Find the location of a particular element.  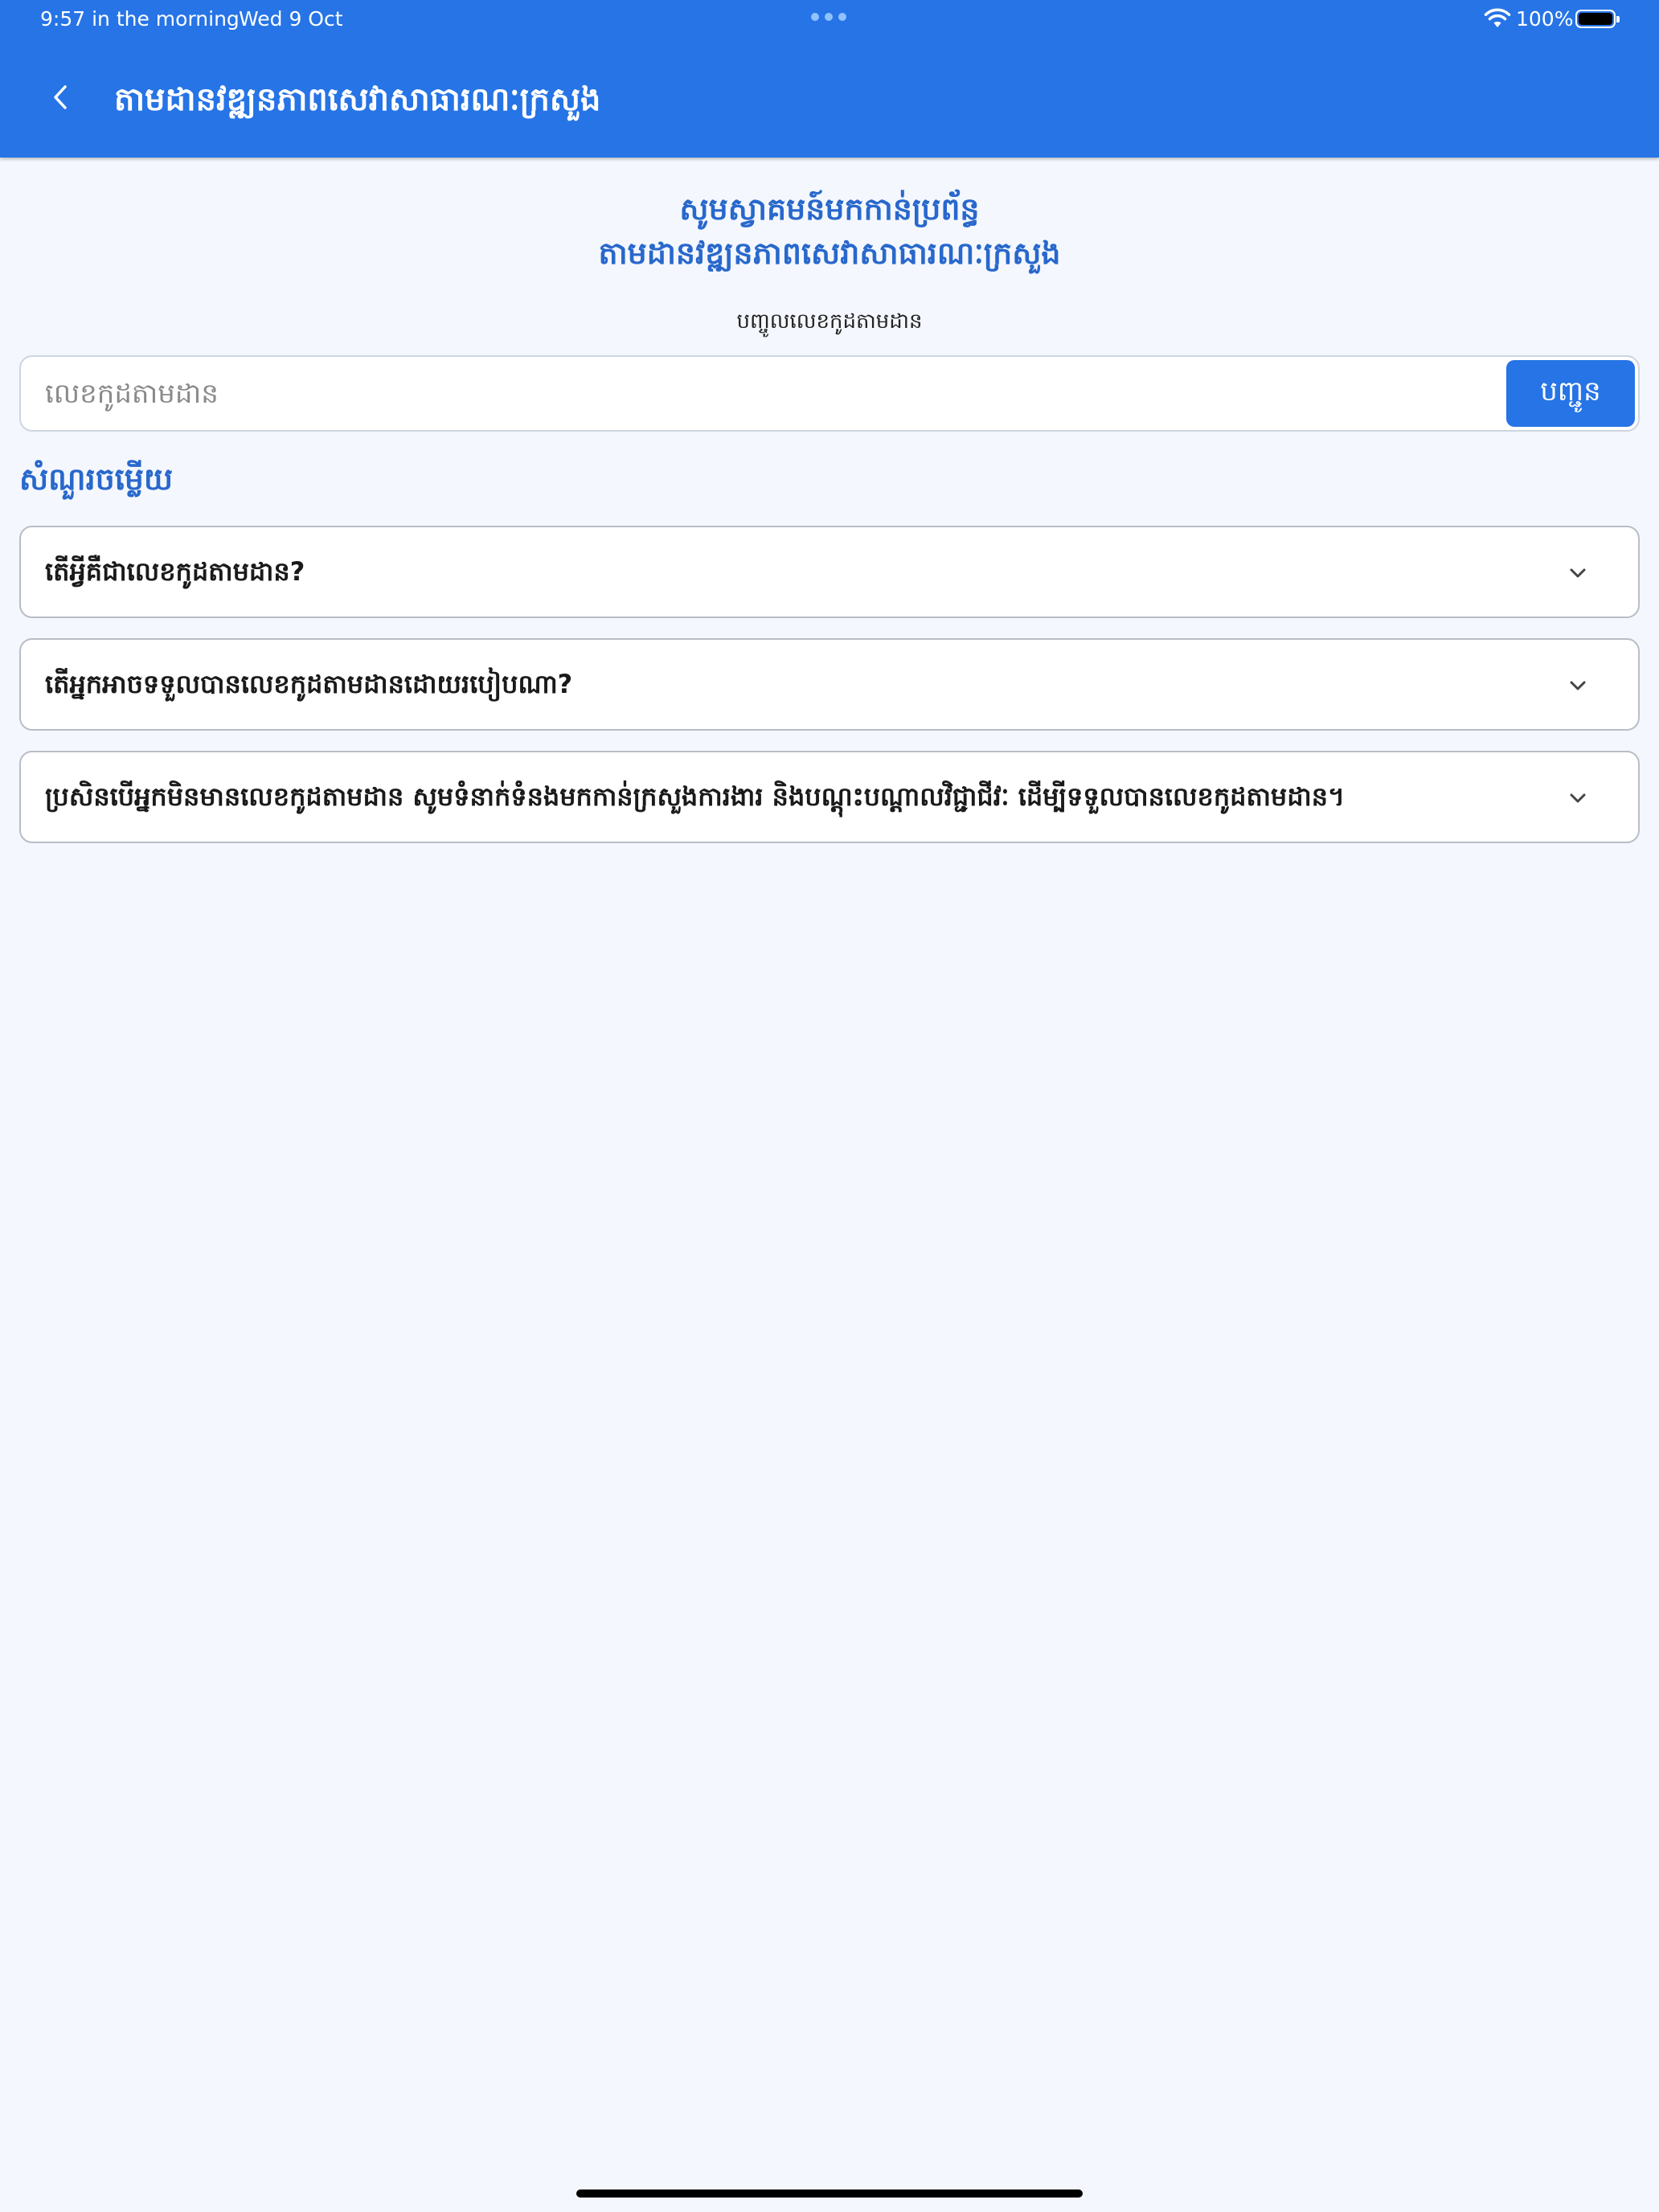

status-time: 9:57 in the morning is located at coordinates (140, 19).